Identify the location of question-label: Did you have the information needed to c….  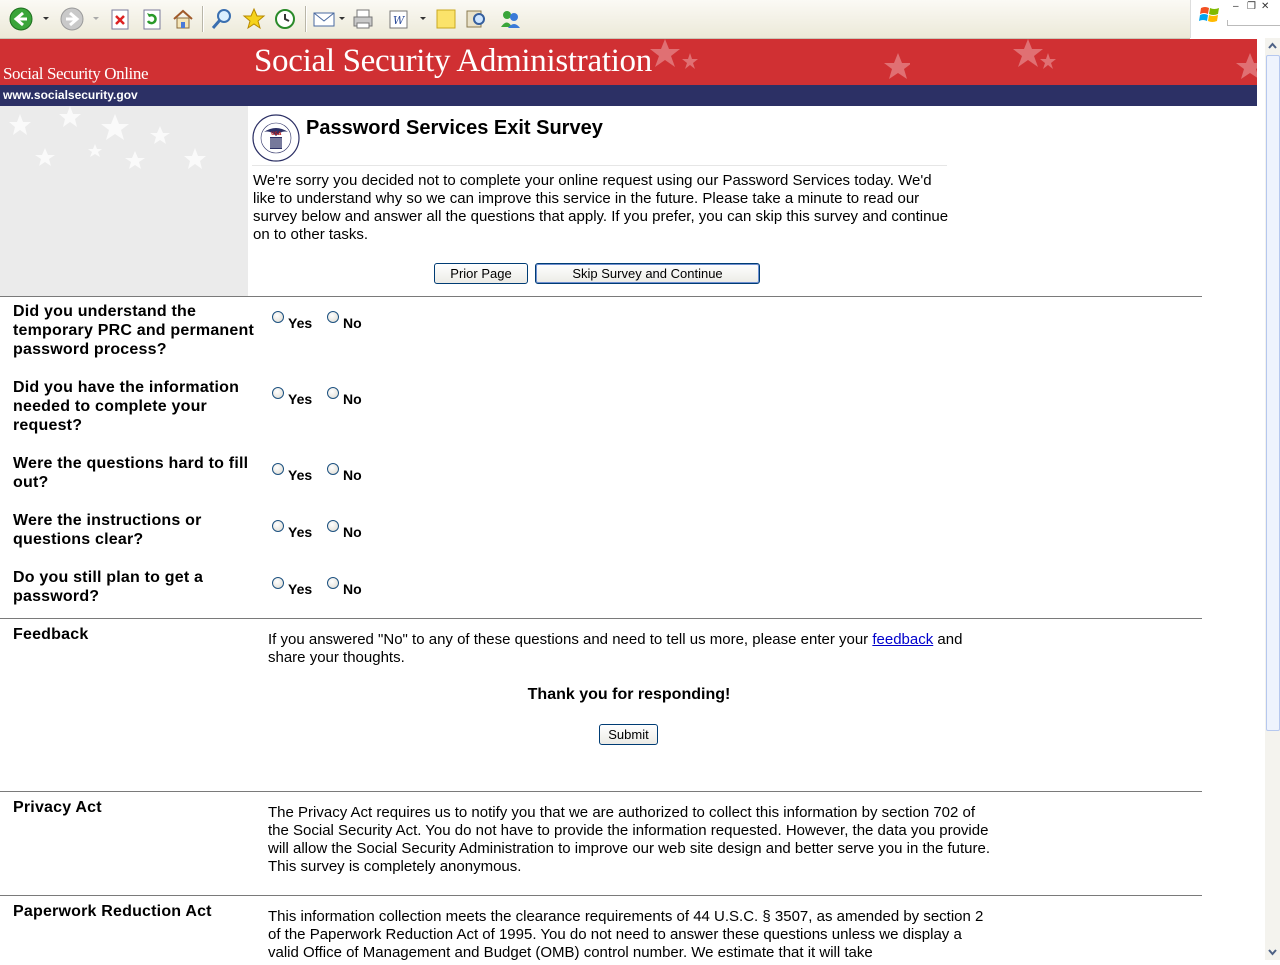
(126, 406).